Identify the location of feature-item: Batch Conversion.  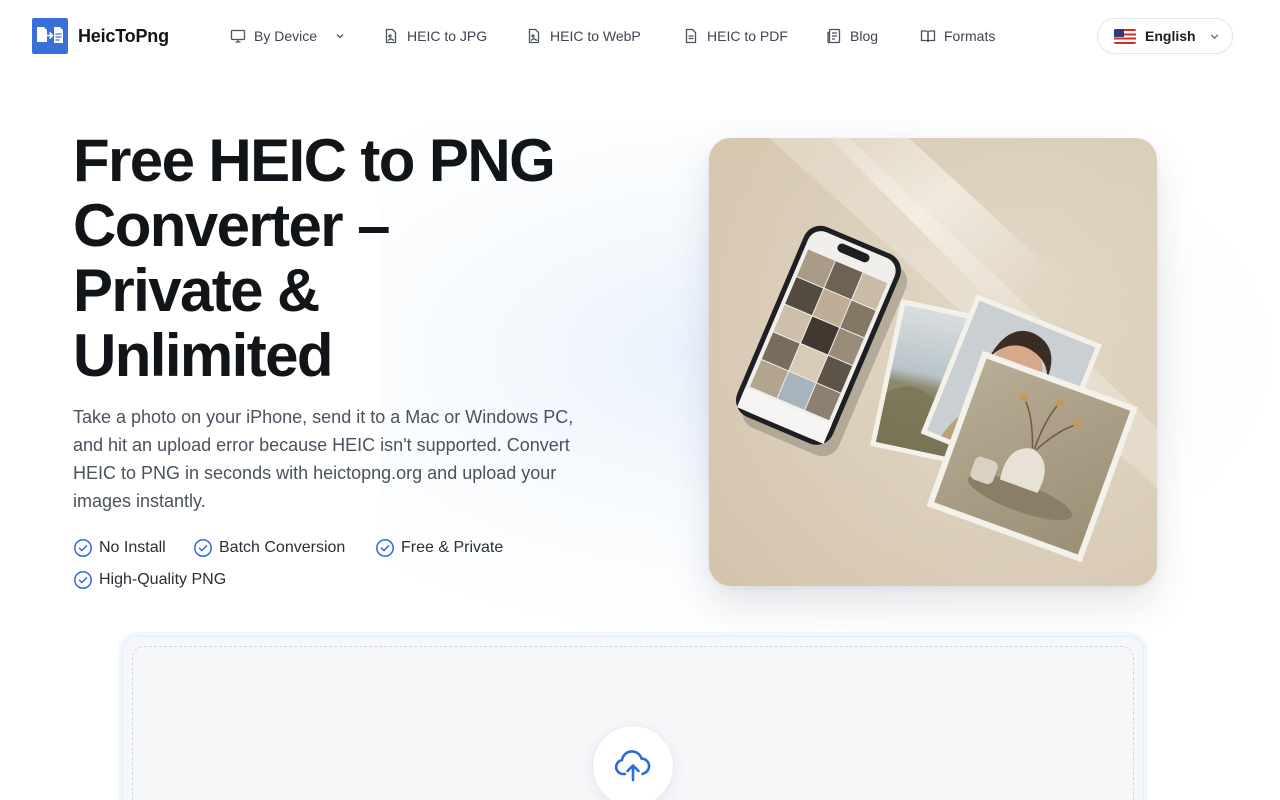
(269, 548).